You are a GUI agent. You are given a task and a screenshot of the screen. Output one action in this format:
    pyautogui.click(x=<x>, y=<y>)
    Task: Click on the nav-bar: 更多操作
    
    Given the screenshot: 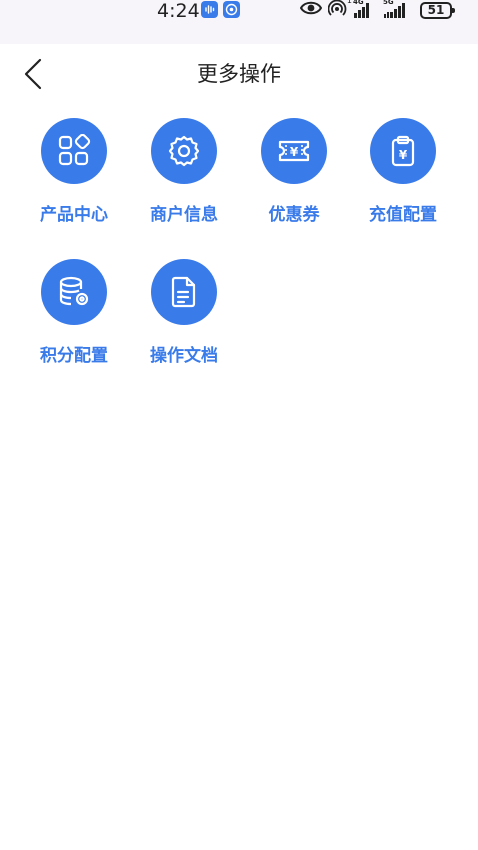 What is the action you would take?
    pyautogui.click(x=239, y=73)
    